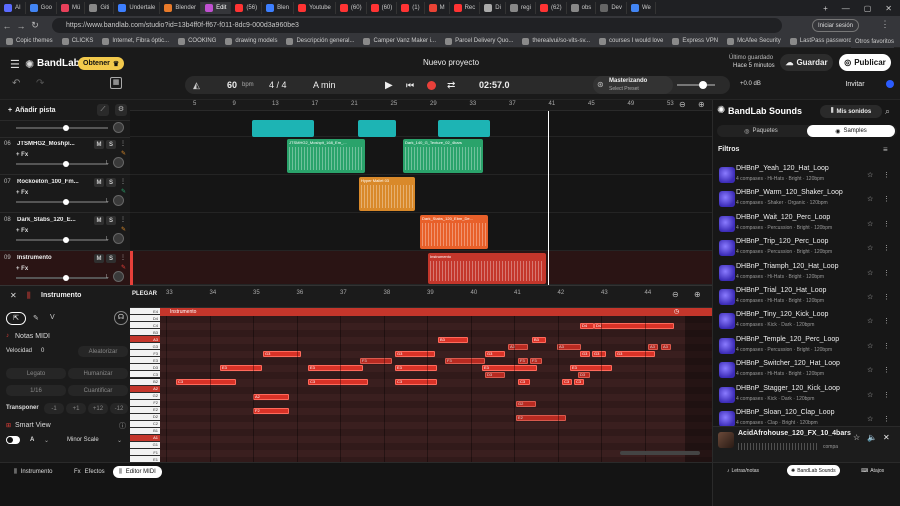  I want to click on piano-key: G3, so click(145, 347).